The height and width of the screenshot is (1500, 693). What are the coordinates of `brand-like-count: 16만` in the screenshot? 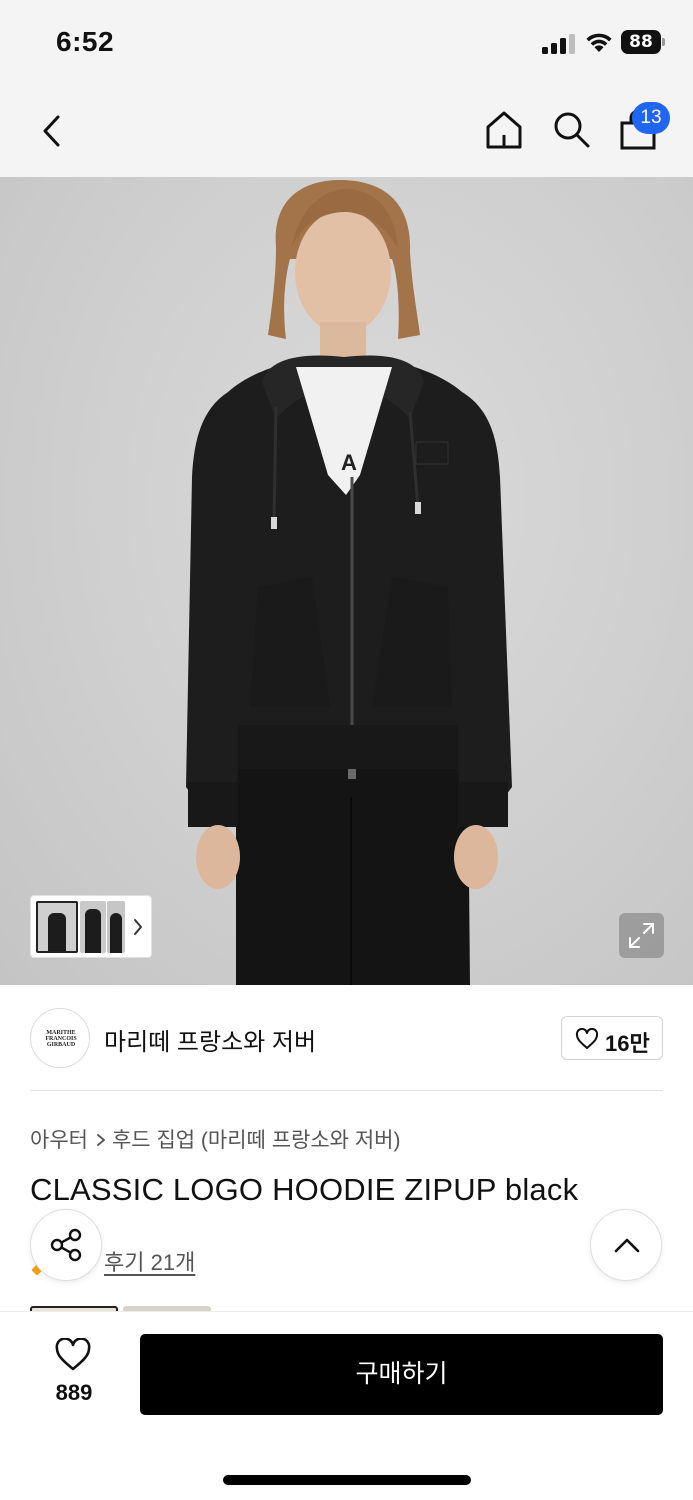 It's located at (627, 1043).